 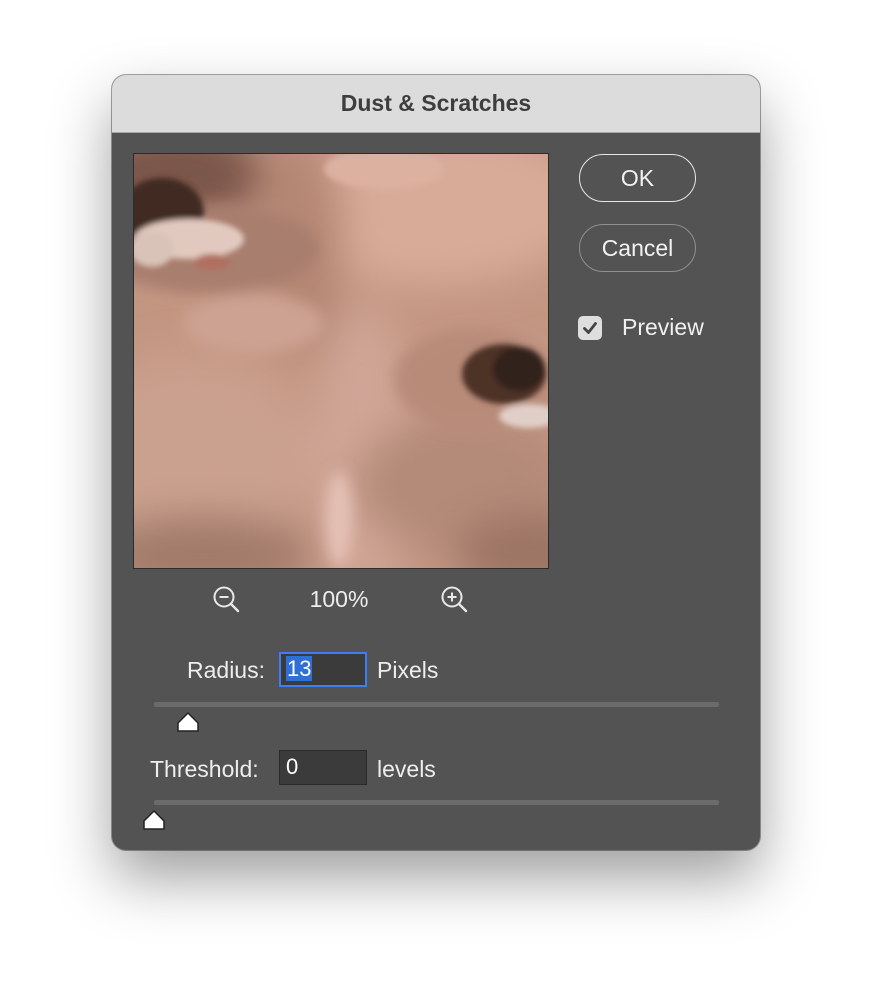 What do you see at coordinates (436, 704) in the screenshot?
I see `radius-slider-track` at bounding box center [436, 704].